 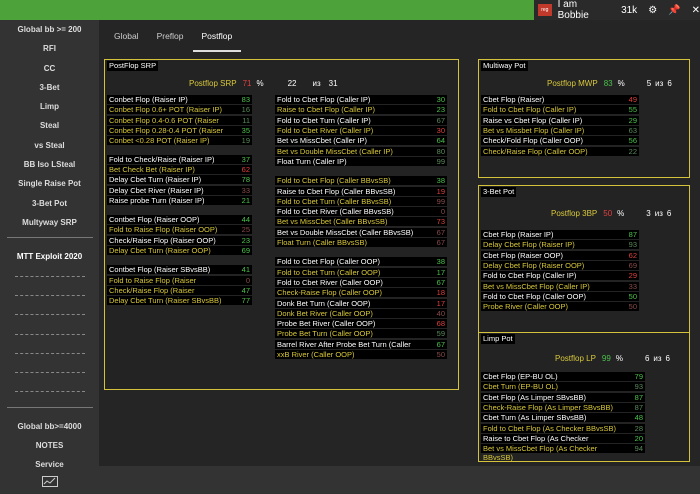 What do you see at coordinates (179, 141) in the screenshot?
I see `stat-row: Conbet <0.28 POT (Raiser IP) 19` at bounding box center [179, 141].